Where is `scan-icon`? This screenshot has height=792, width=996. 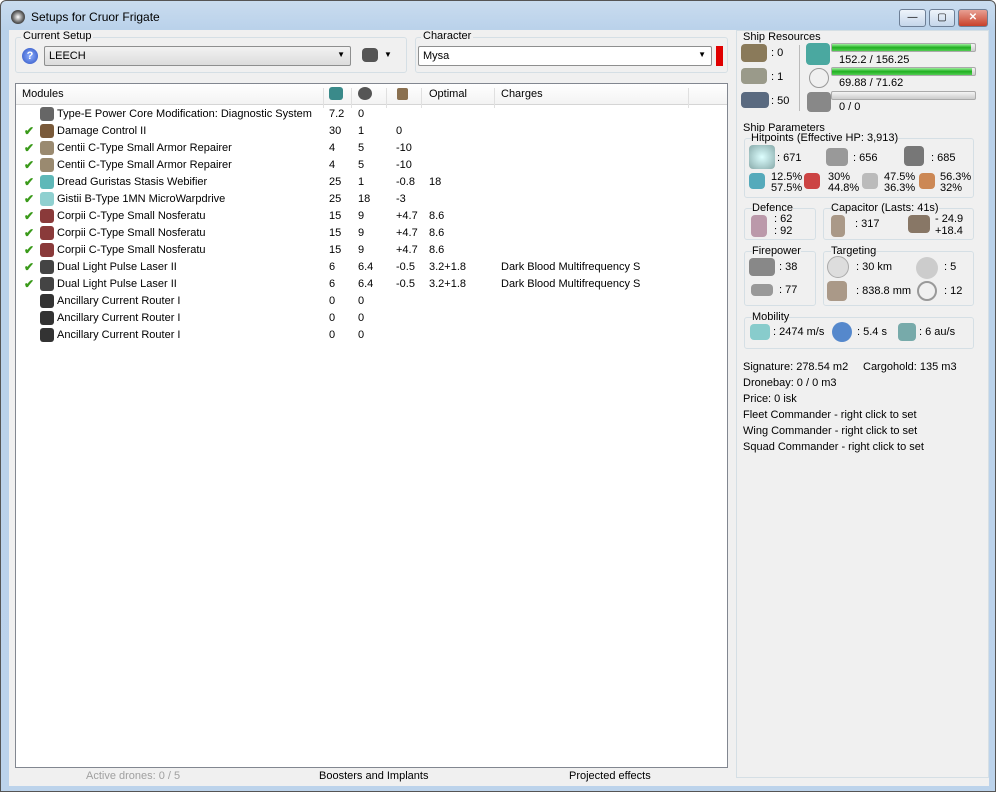
scan-icon is located at coordinates (927, 291).